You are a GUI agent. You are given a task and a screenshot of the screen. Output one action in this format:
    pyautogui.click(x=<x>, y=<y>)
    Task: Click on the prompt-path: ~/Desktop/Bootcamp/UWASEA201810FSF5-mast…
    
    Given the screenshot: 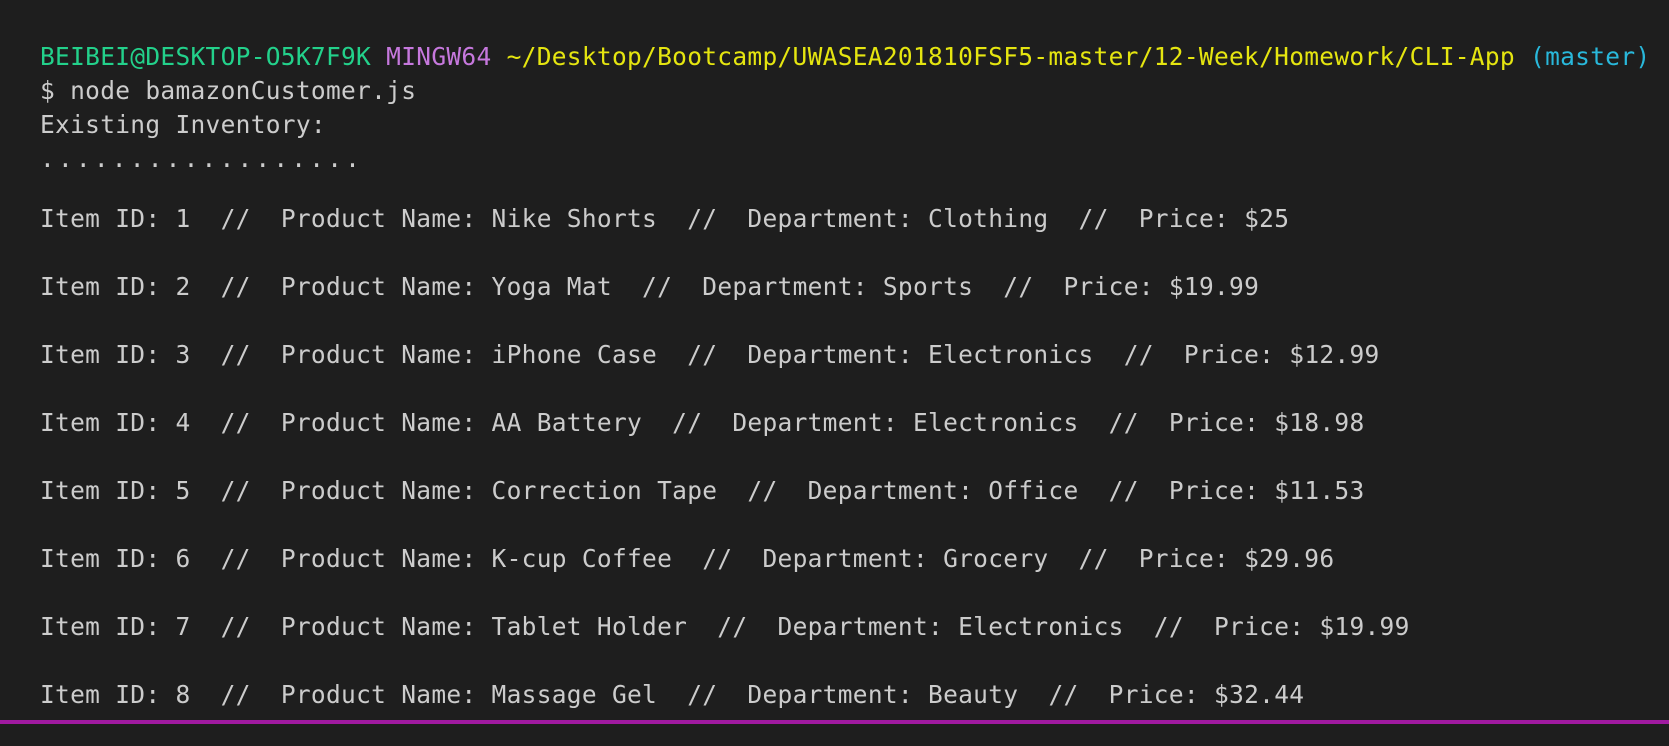 What is the action you would take?
    pyautogui.click(x=1010, y=56)
    